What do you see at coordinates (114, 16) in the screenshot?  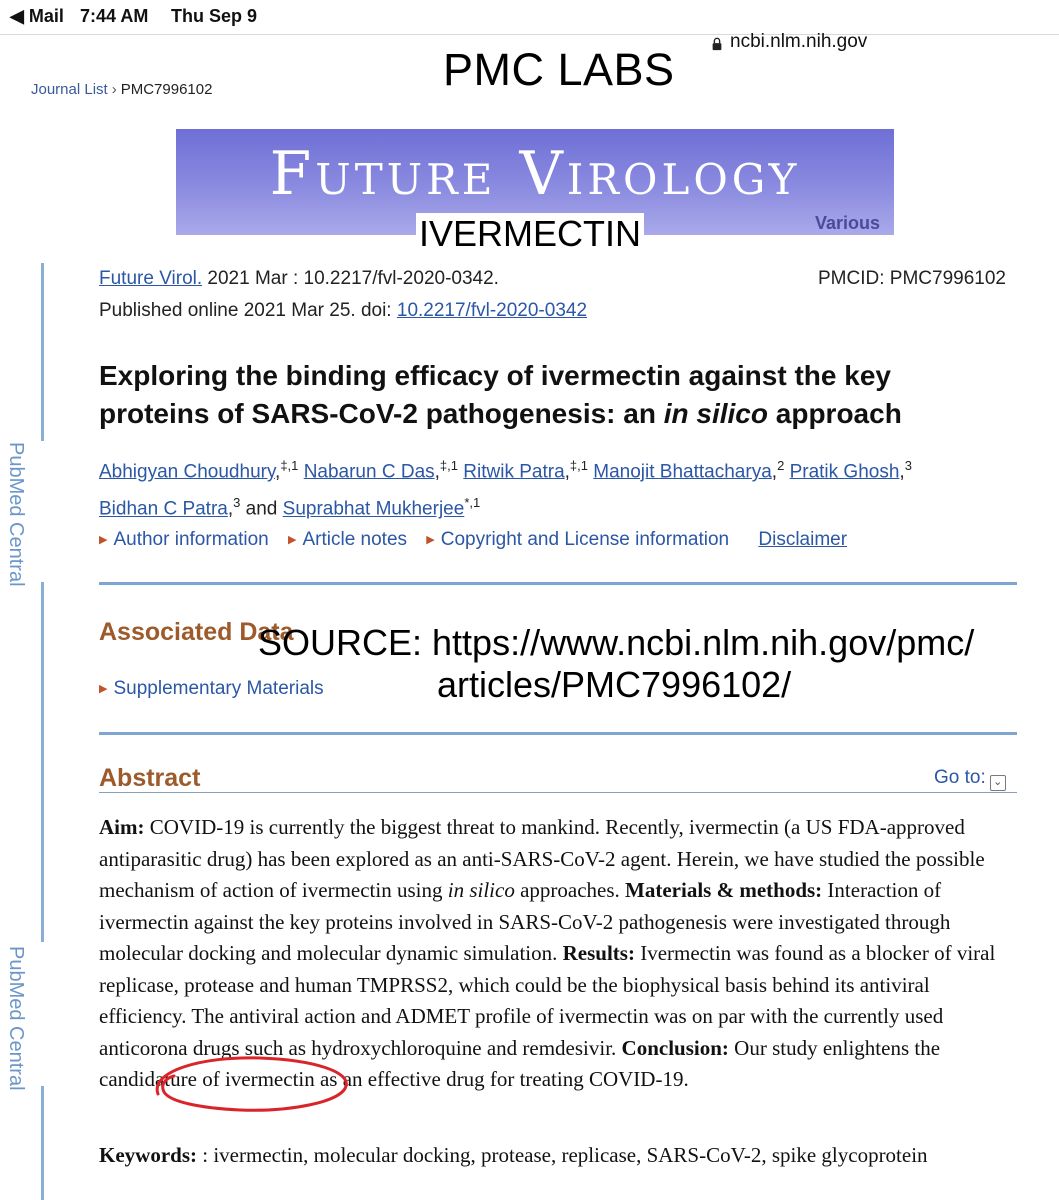 I see `status-time: 7:44 AM` at bounding box center [114, 16].